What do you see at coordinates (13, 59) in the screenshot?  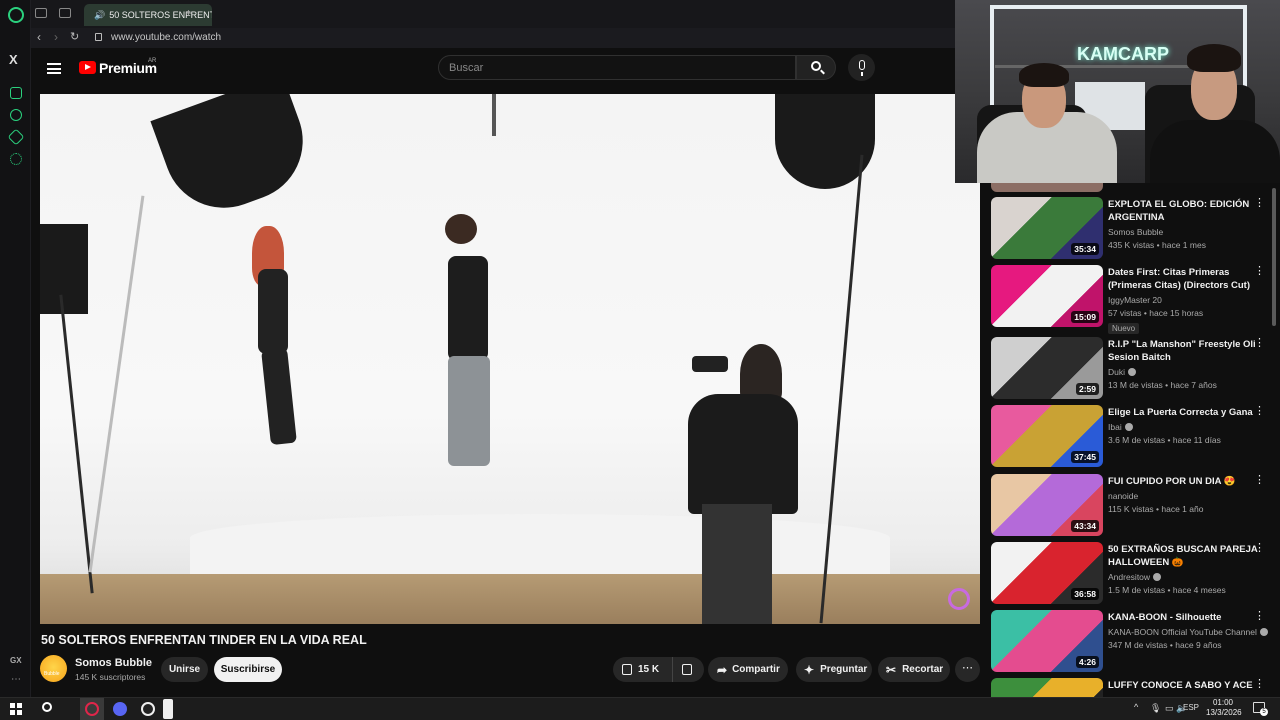 I see `x-twitter-icon: X` at bounding box center [13, 59].